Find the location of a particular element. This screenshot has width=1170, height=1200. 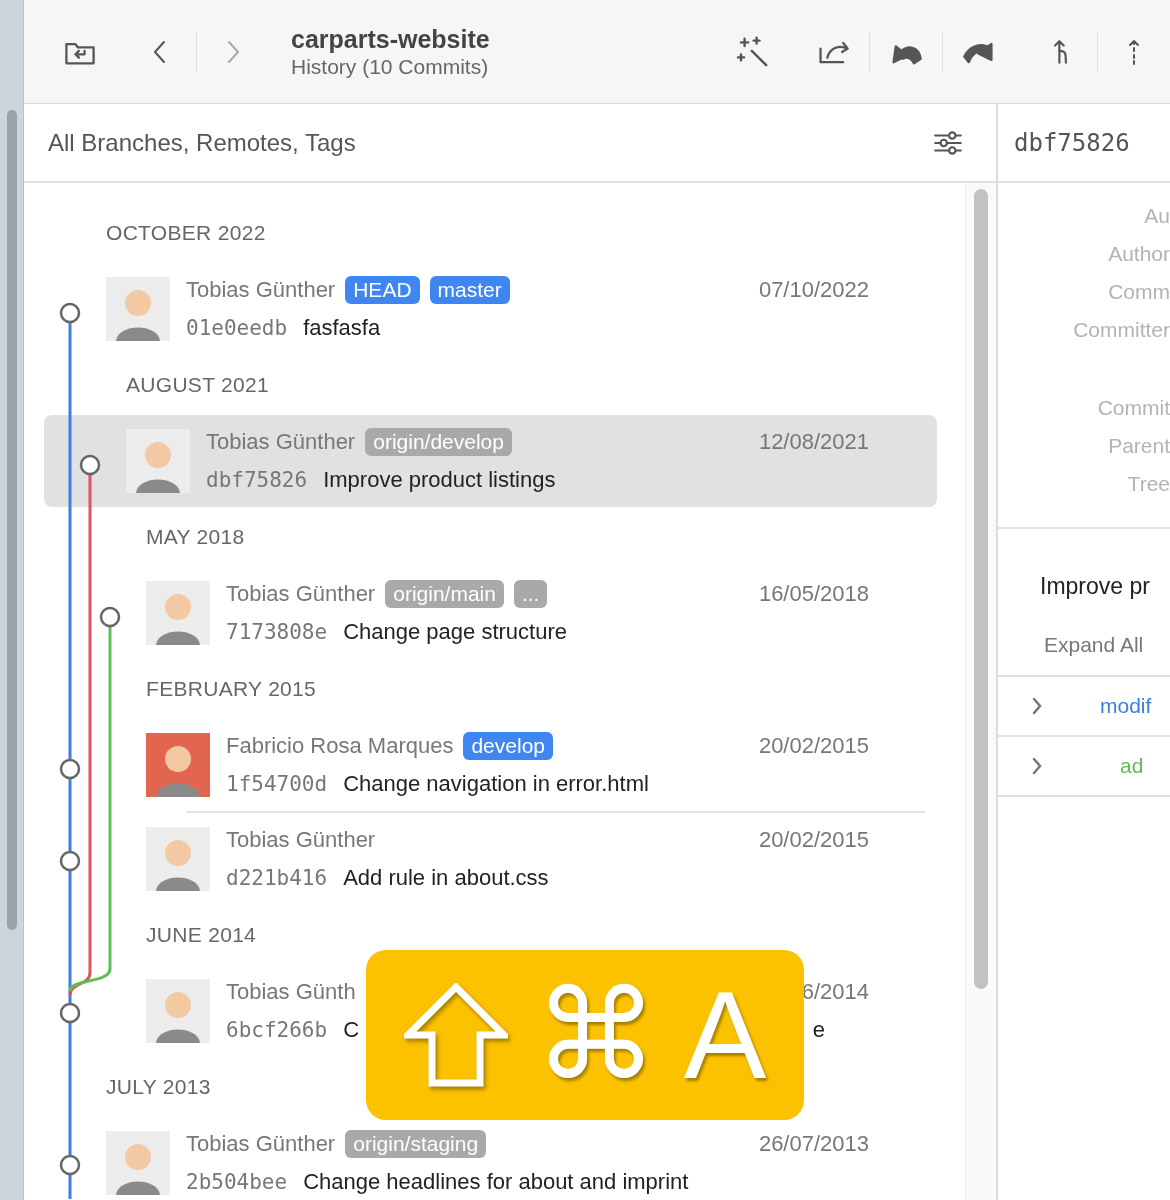

commit-hash: 1f54700d is located at coordinates (277, 784).